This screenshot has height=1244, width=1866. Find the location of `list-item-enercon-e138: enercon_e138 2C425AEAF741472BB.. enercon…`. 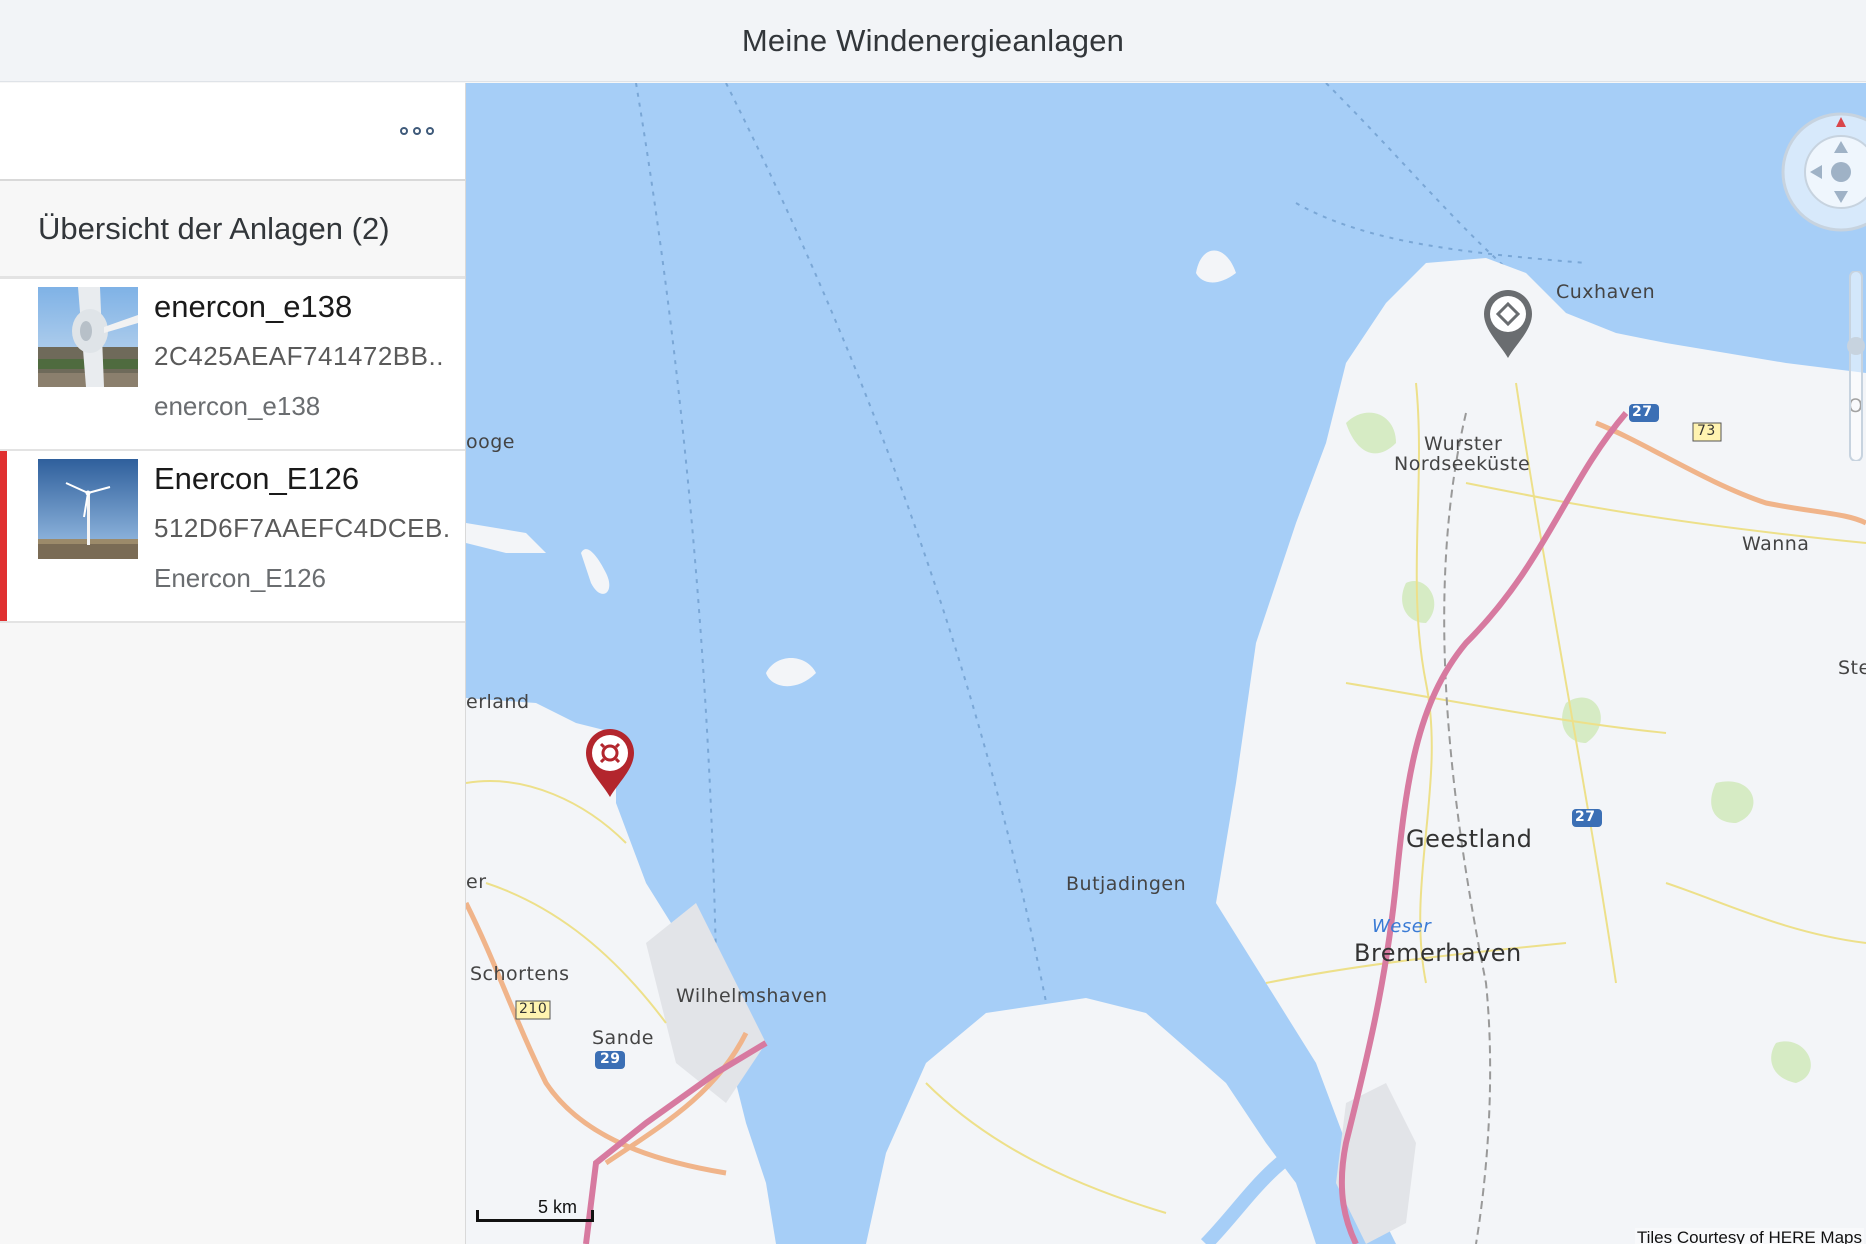

list-item-enercon-e138: enercon_e138 2C425AEAF741472BB.. enercon… is located at coordinates (232, 365).